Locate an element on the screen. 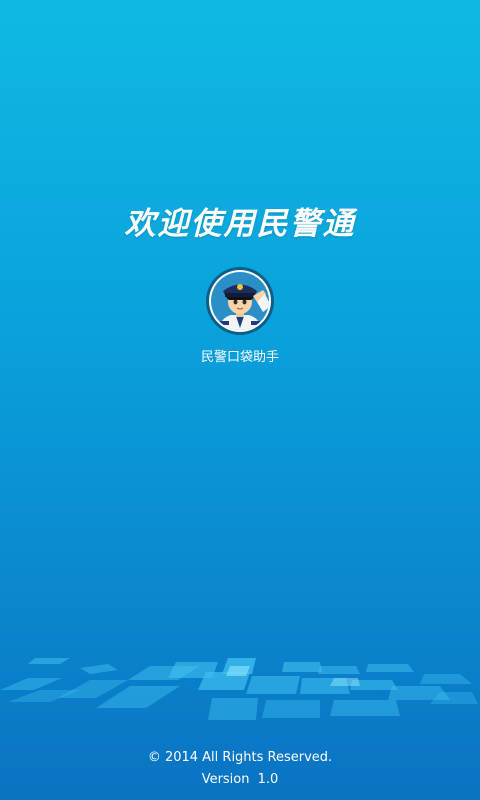  version-text: Version 1.0 is located at coordinates (240, 779).